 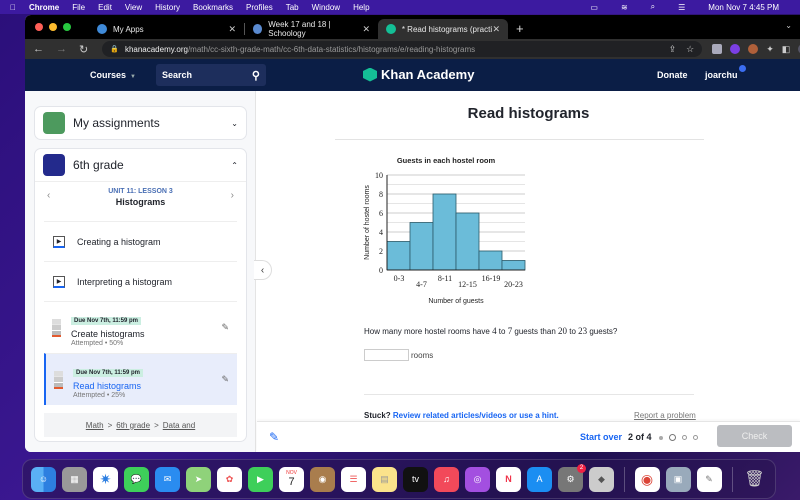 I want to click on launchpad-icon: ▦, so click(x=74, y=479).